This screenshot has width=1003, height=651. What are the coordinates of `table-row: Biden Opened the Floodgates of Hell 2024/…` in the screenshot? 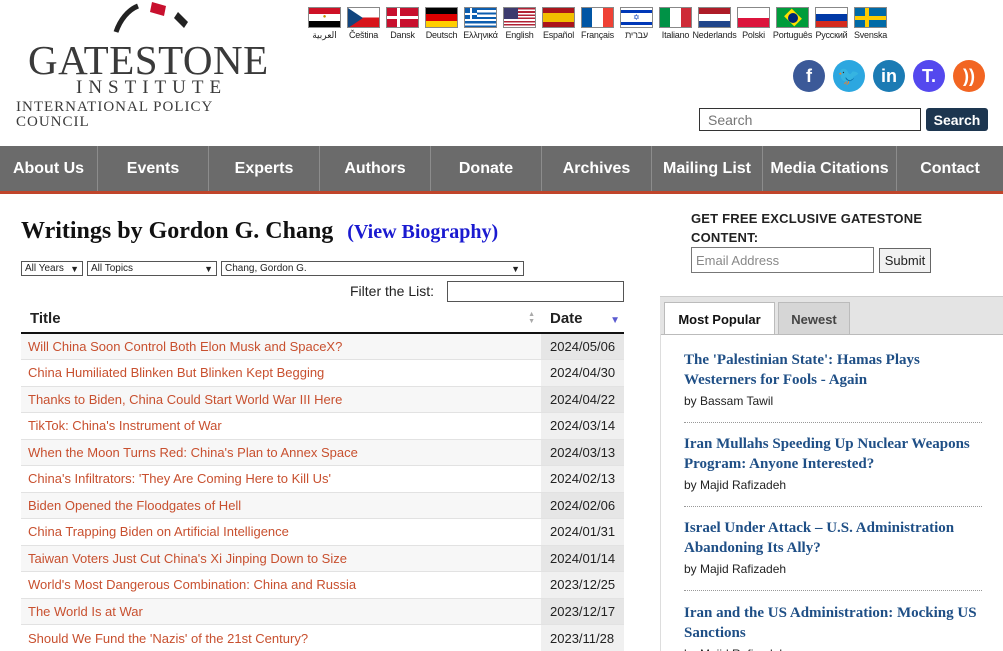 It's located at (322, 505).